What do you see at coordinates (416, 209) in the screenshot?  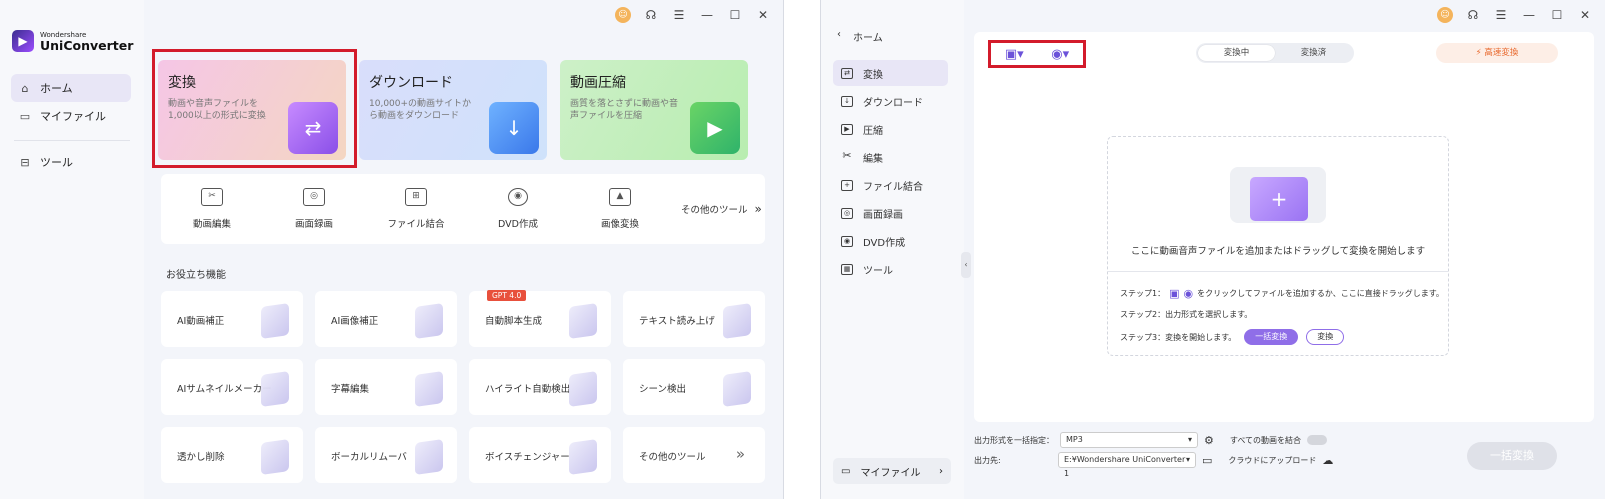 I see `tool-merge: ⊞ ファイル結合` at bounding box center [416, 209].